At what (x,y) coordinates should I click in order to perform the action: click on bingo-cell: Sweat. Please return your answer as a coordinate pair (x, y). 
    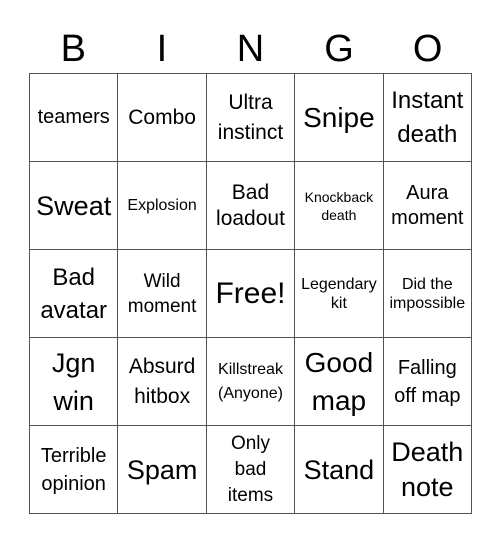
    Looking at the image, I should click on (74, 206).